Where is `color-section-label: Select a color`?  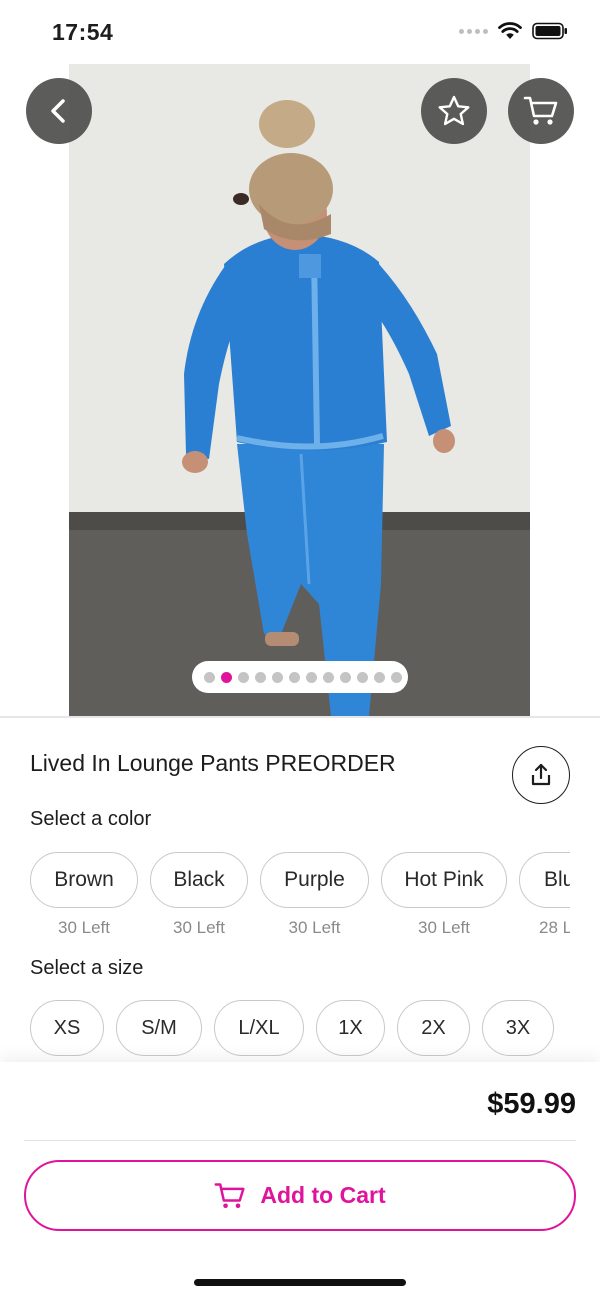
color-section-label: Select a color is located at coordinates (91, 819).